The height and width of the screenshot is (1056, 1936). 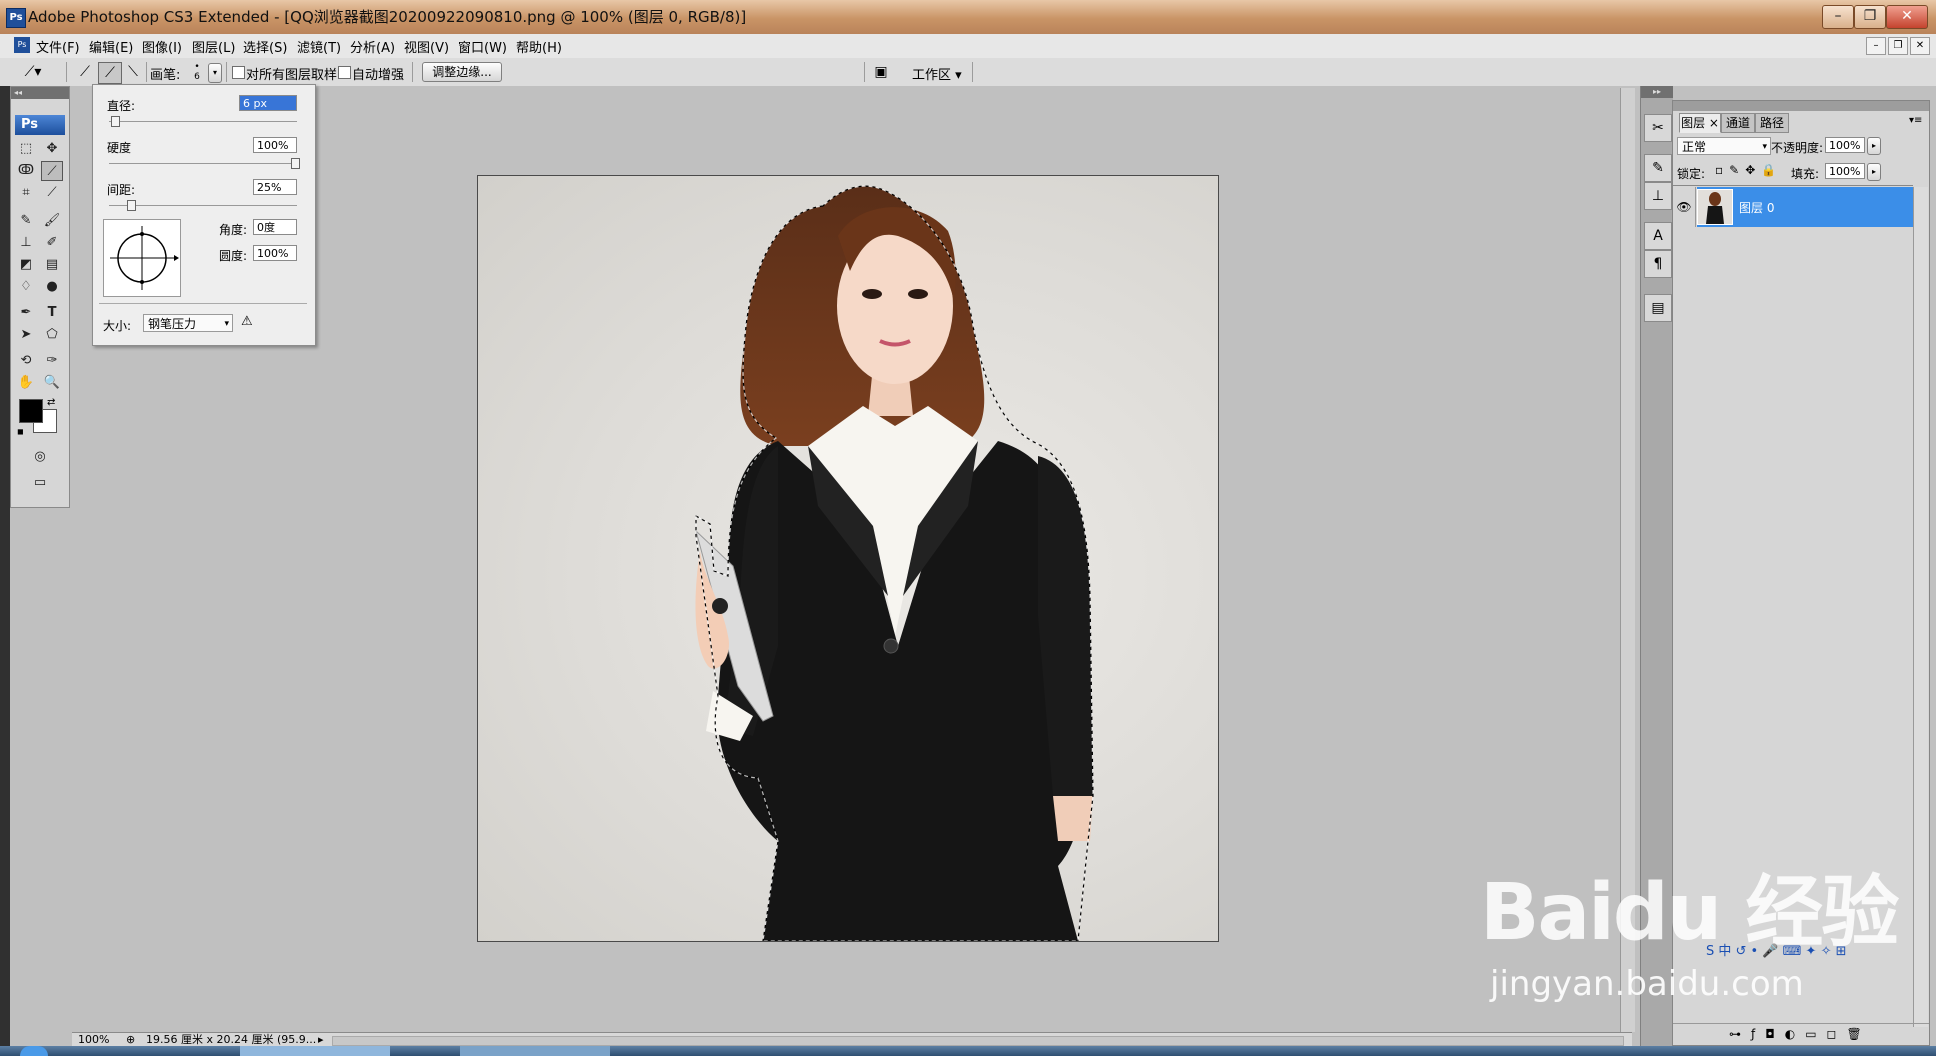 I want to click on doc-restore-button: ❐, so click(x=1898, y=46).